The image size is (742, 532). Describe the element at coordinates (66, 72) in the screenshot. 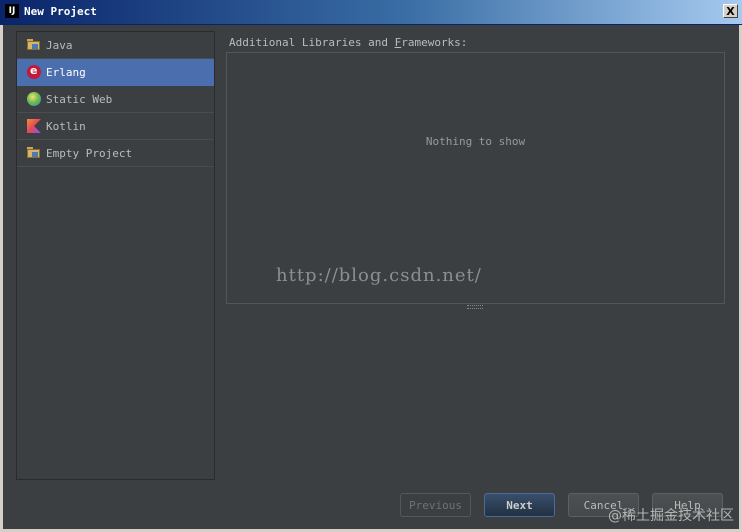

I see `sidebar-item-label: Erlang` at that location.